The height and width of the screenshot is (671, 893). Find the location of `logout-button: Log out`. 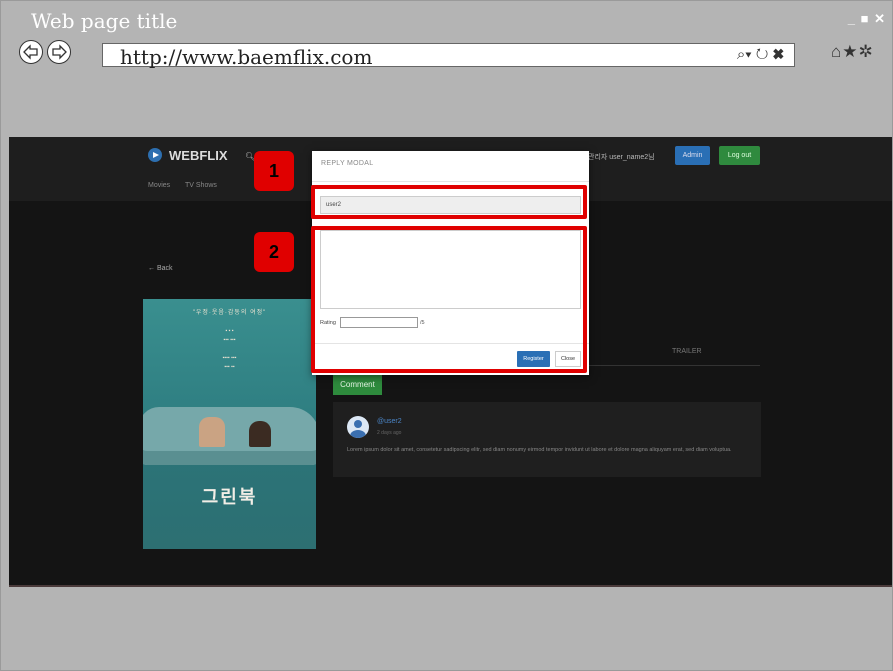

logout-button: Log out is located at coordinates (739, 155).